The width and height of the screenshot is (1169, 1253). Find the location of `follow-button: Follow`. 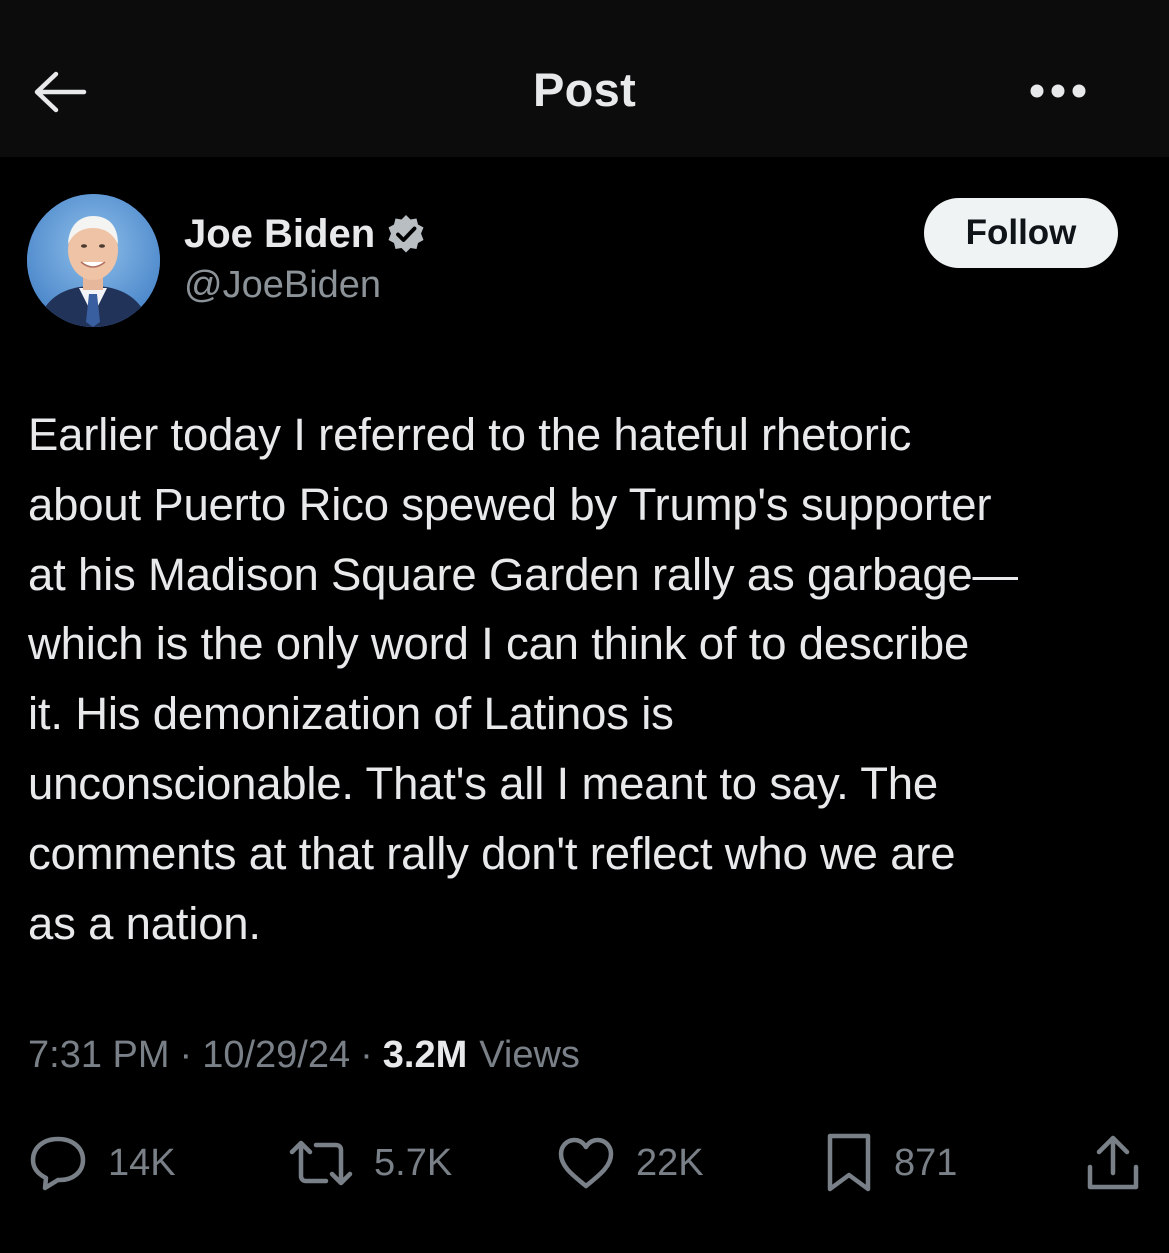

follow-button: Follow is located at coordinates (1021, 233).